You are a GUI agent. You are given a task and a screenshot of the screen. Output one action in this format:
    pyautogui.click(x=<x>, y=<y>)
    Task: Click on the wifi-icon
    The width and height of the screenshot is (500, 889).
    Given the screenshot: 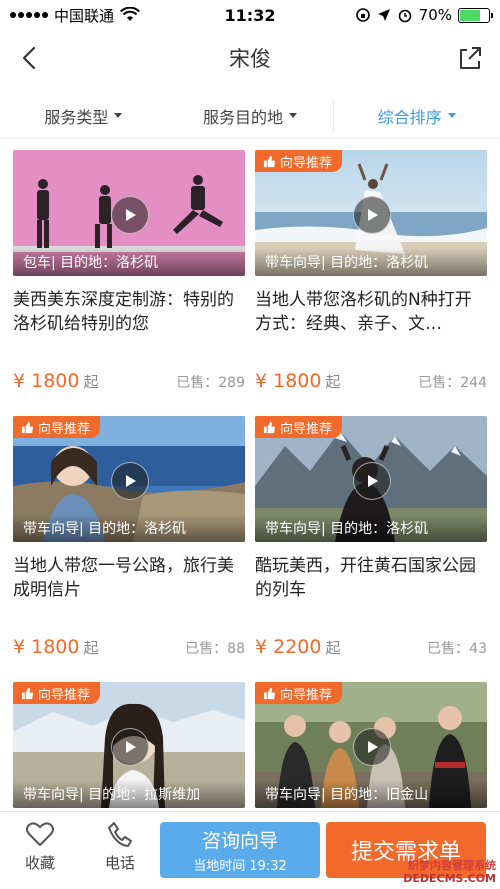 What is the action you would take?
    pyautogui.click(x=130, y=14)
    